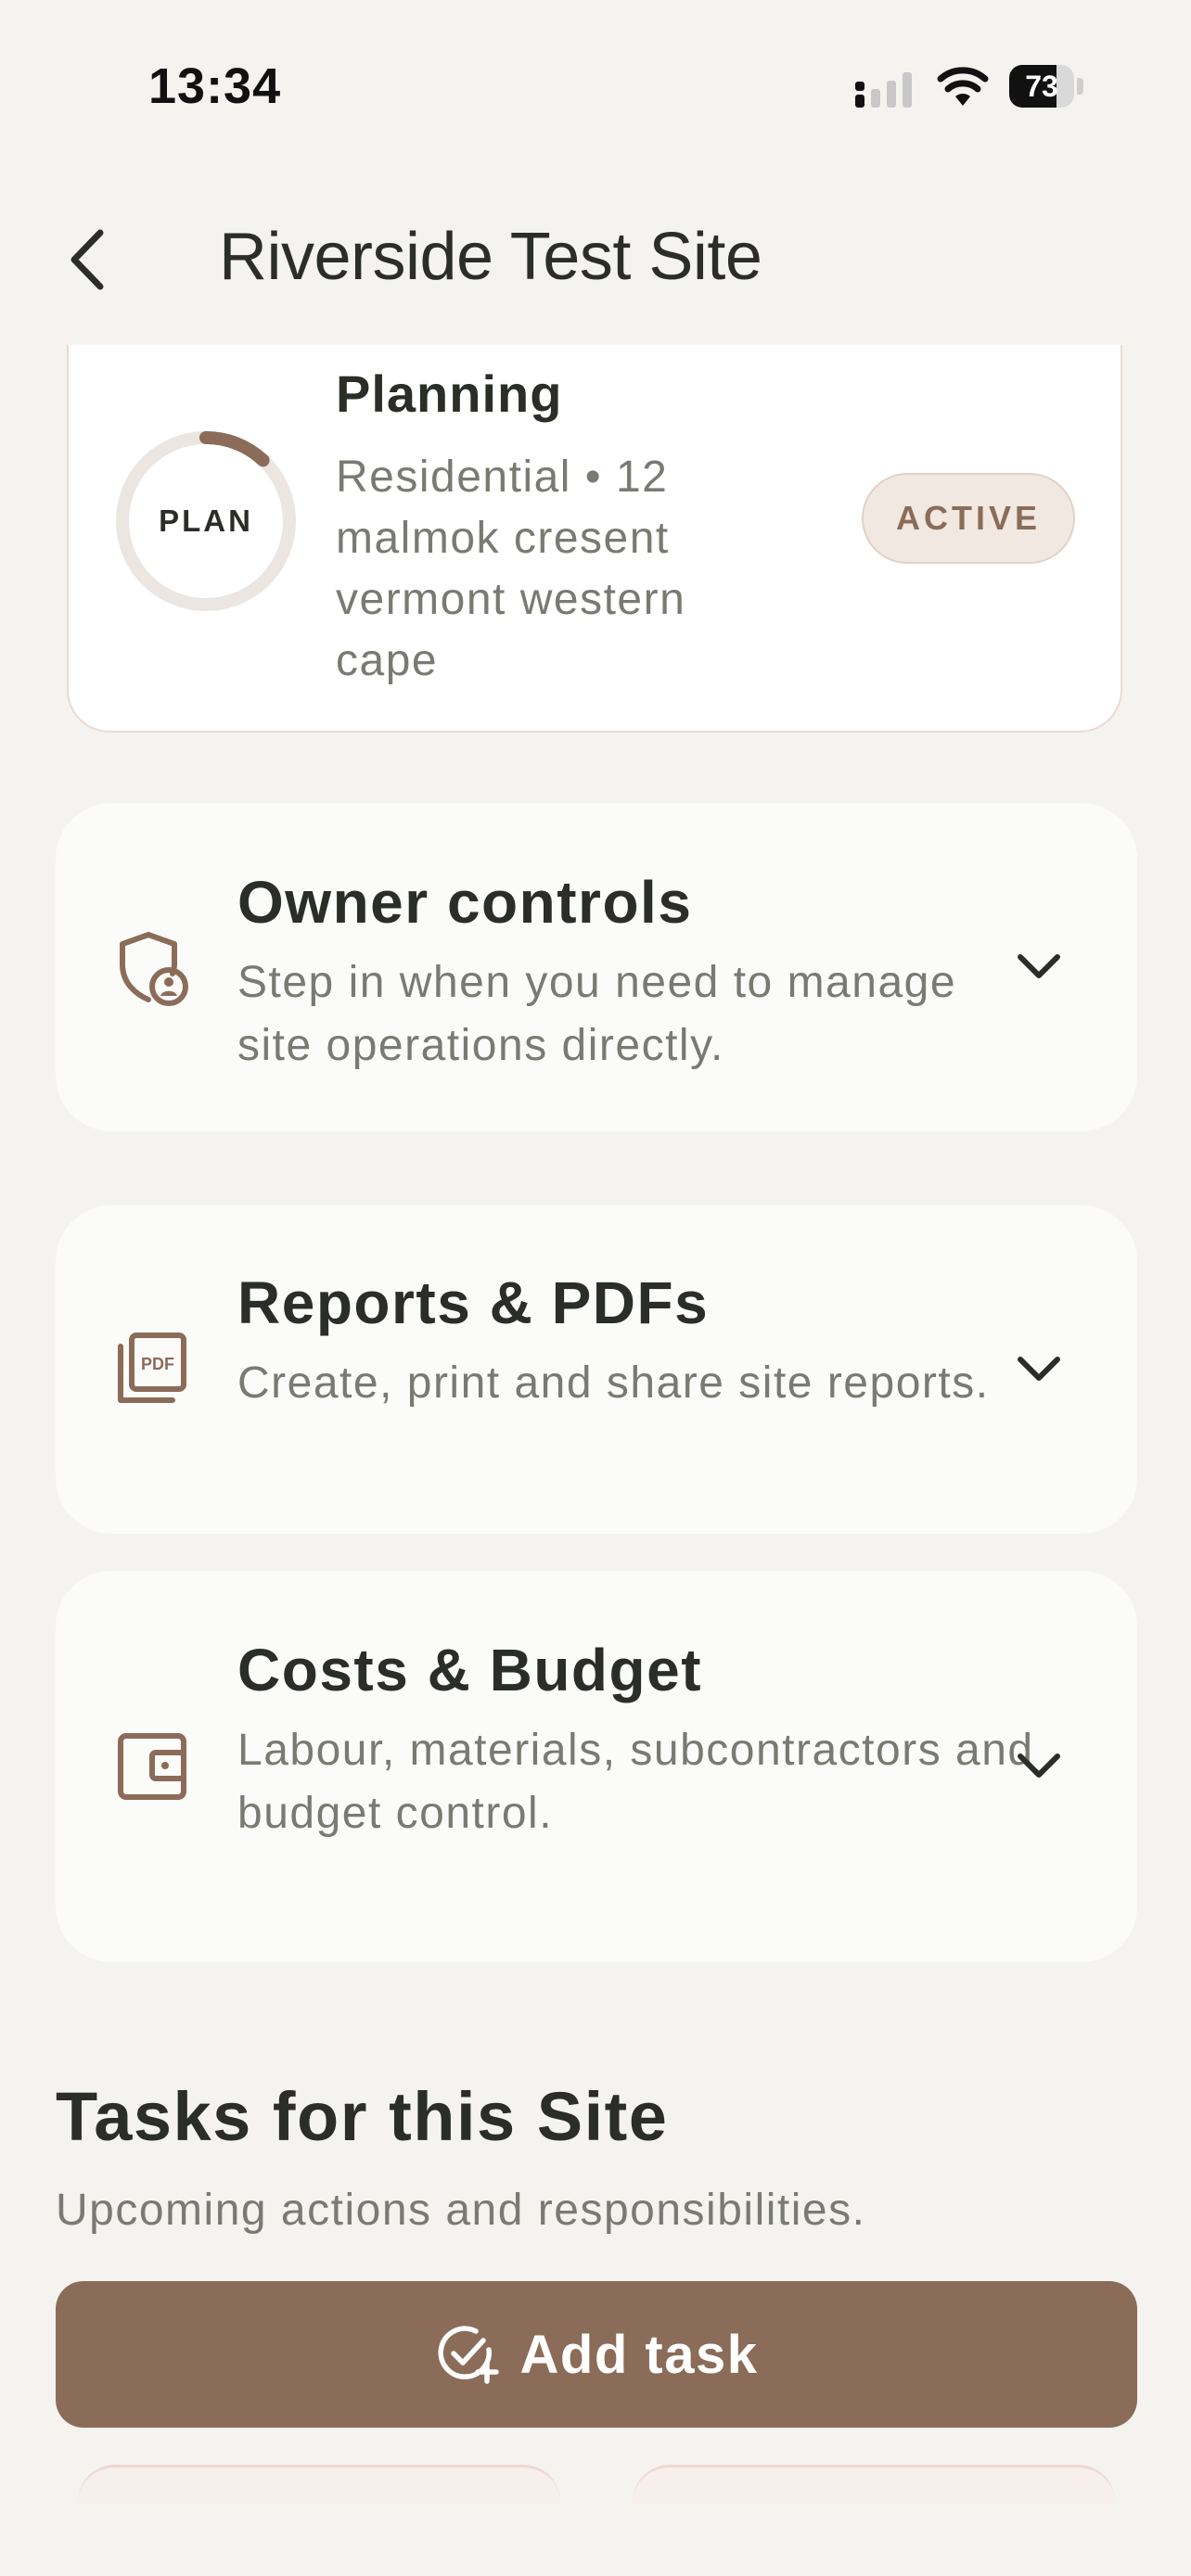 Image resolution: width=1191 pixels, height=2576 pixels. I want to click on owner-controls-title: Owner controls, so click(465, 903).